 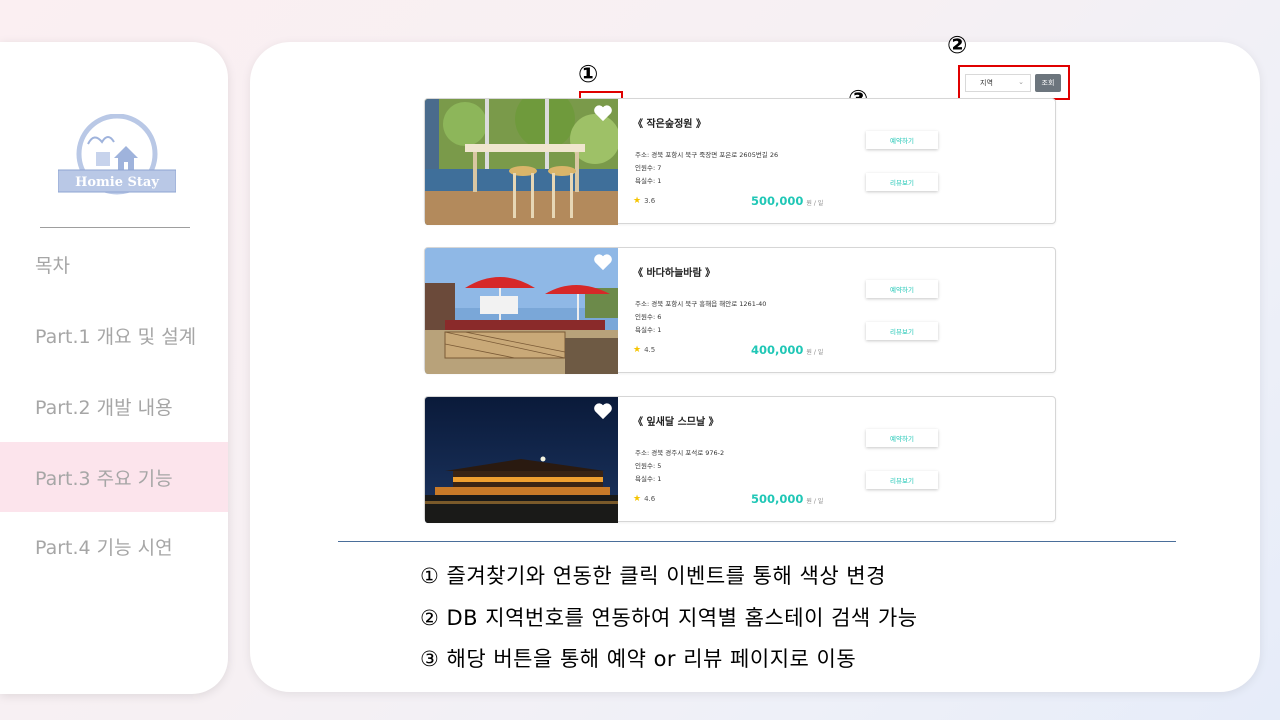 I want to click on listing-guests: 인원수: 7, so click(x=648, y=168).